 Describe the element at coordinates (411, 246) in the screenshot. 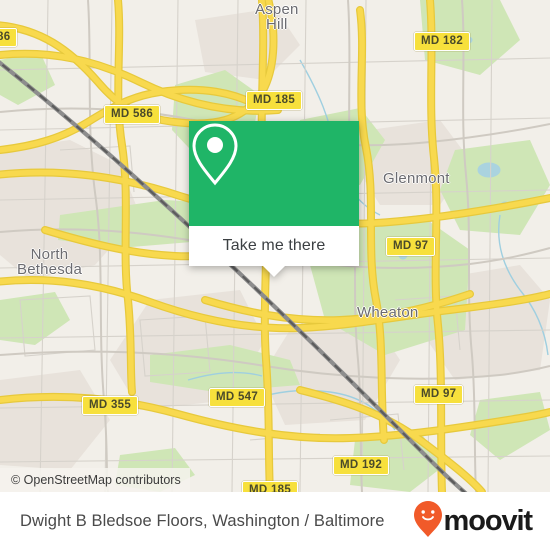

I see `route-shield-md-97-upper: MD 97` at that location.